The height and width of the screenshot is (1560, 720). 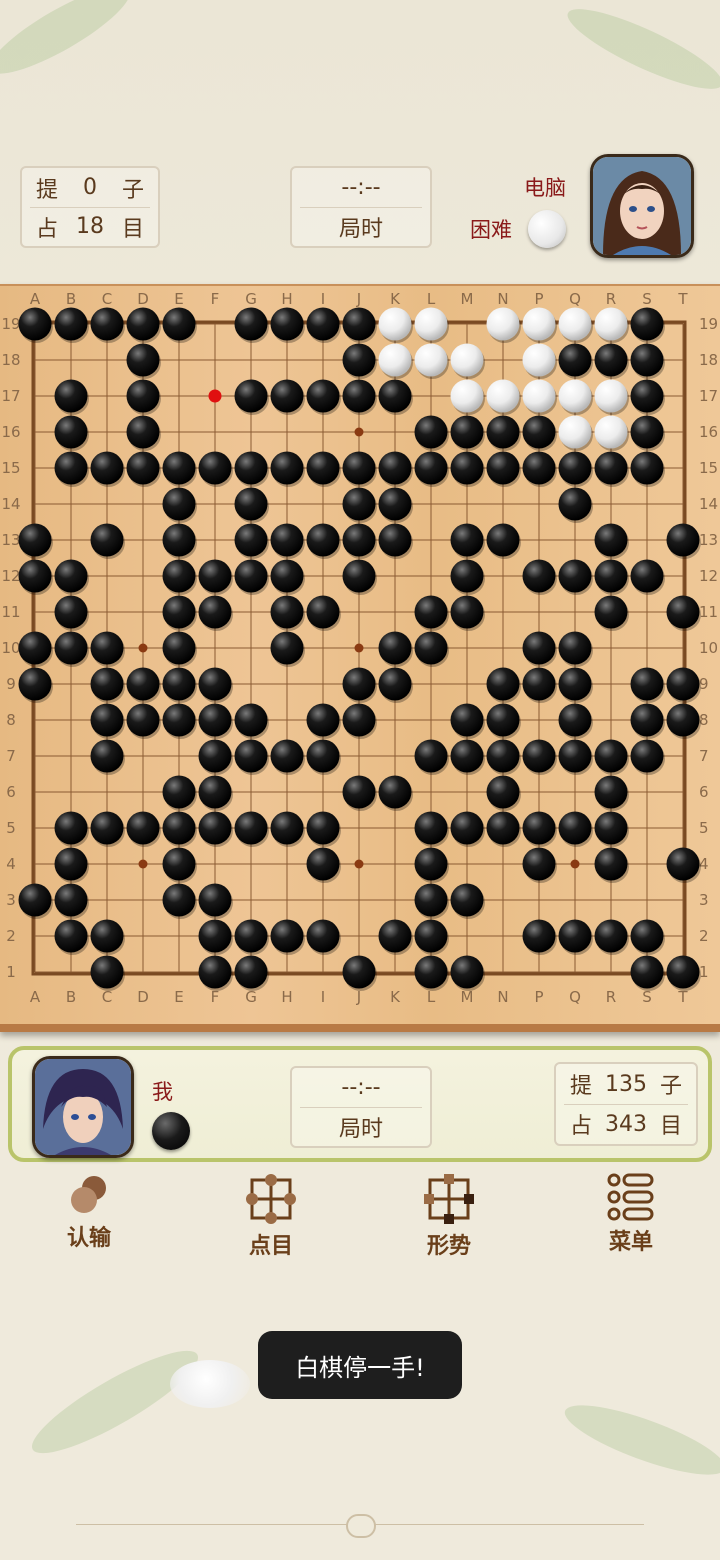 I want to click on row-label: 9, so click(x=11, y=684).